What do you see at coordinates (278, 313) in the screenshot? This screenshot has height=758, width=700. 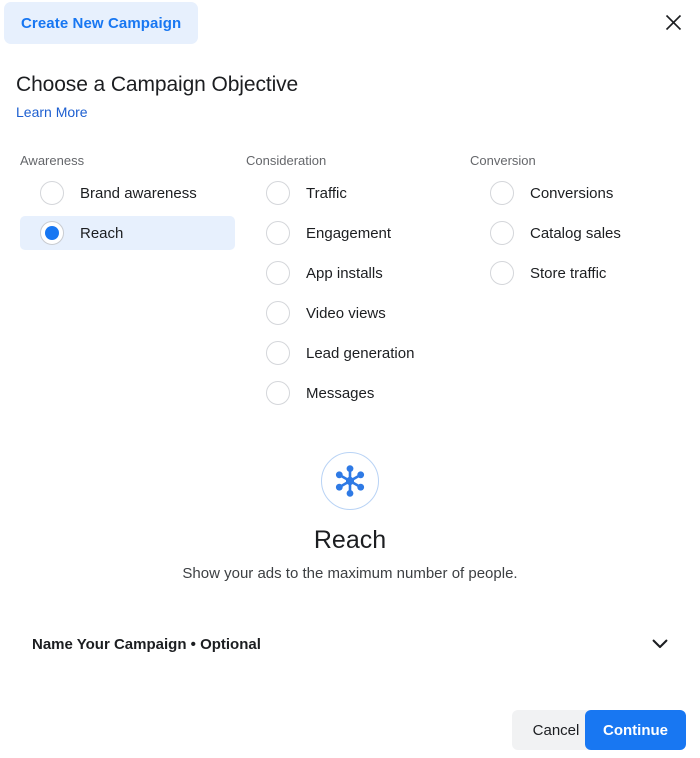 I see `radio-video-views` at bounding box center [278, 313].